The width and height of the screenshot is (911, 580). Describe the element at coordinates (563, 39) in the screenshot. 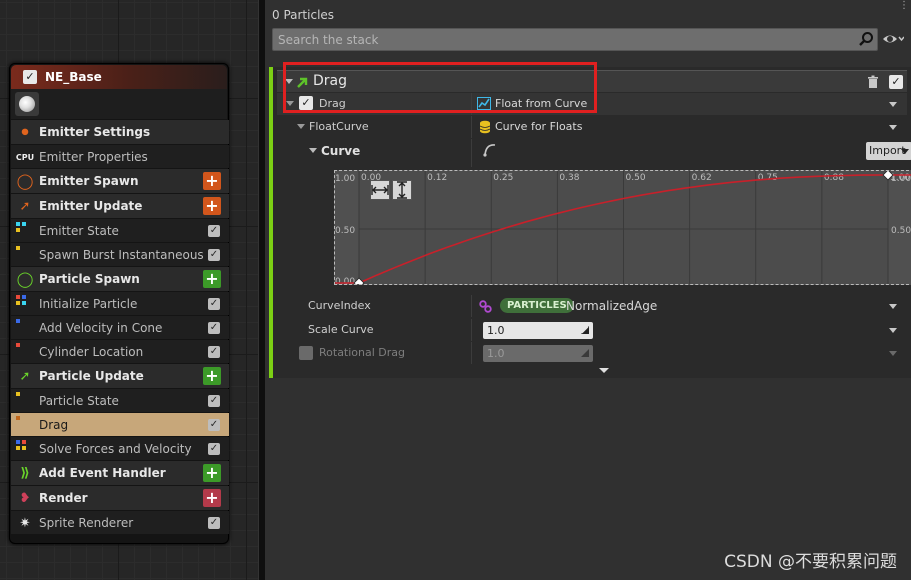

I see `stack-search-input` at that location.